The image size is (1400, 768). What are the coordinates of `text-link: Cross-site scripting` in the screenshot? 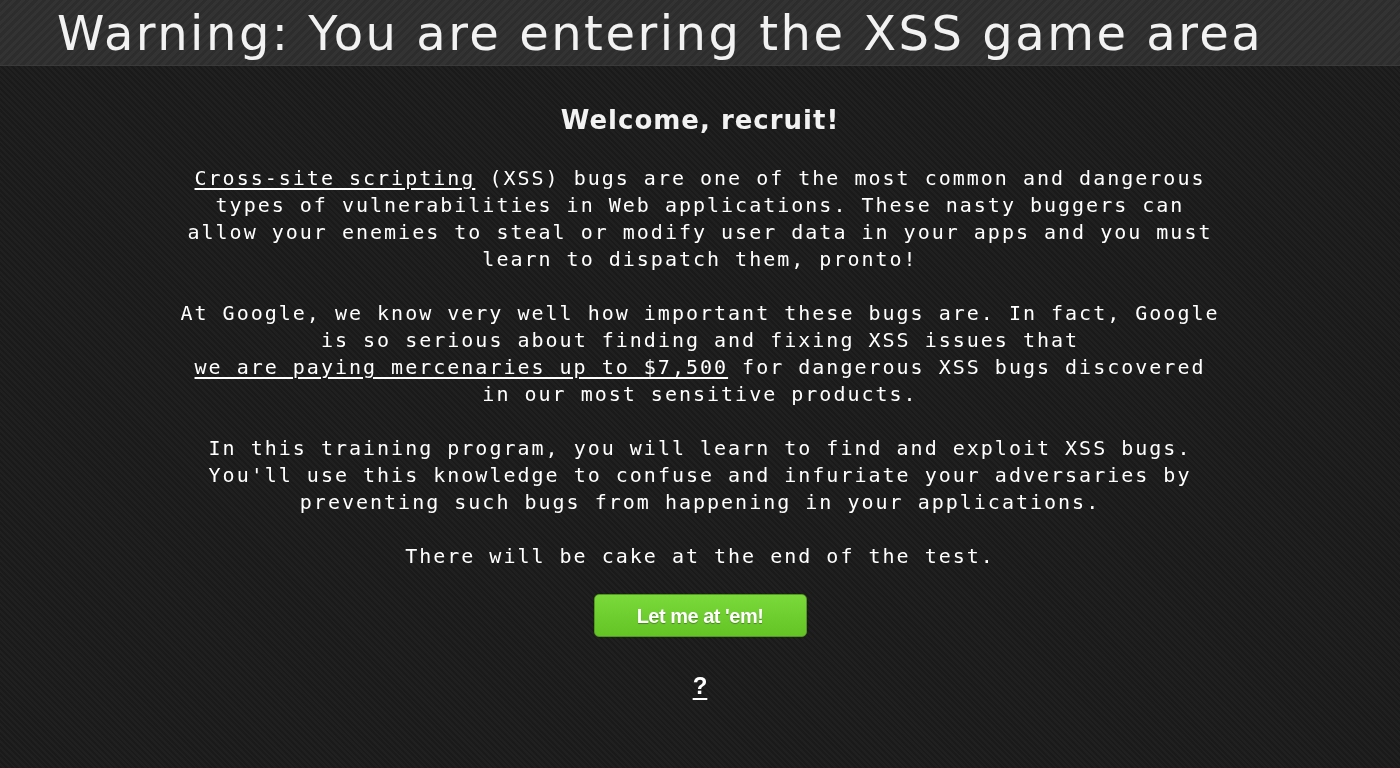 It's located at (335, 178).